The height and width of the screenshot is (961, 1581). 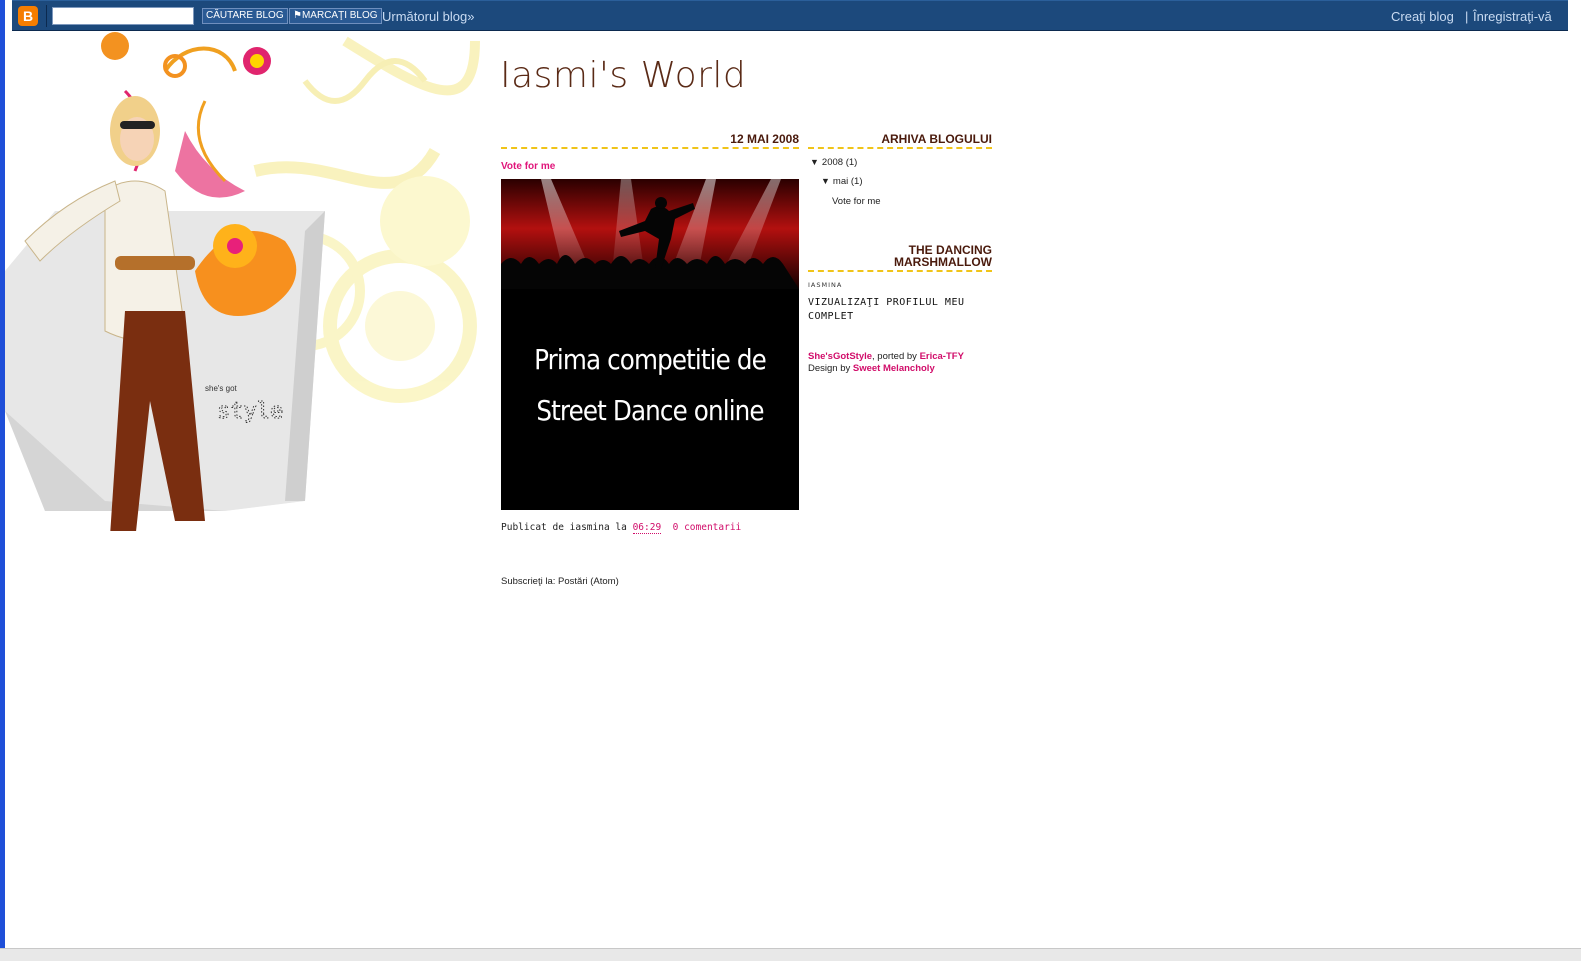 I want to click on create-blog-link: Creaţi blog, so click(x=1422, y=16).